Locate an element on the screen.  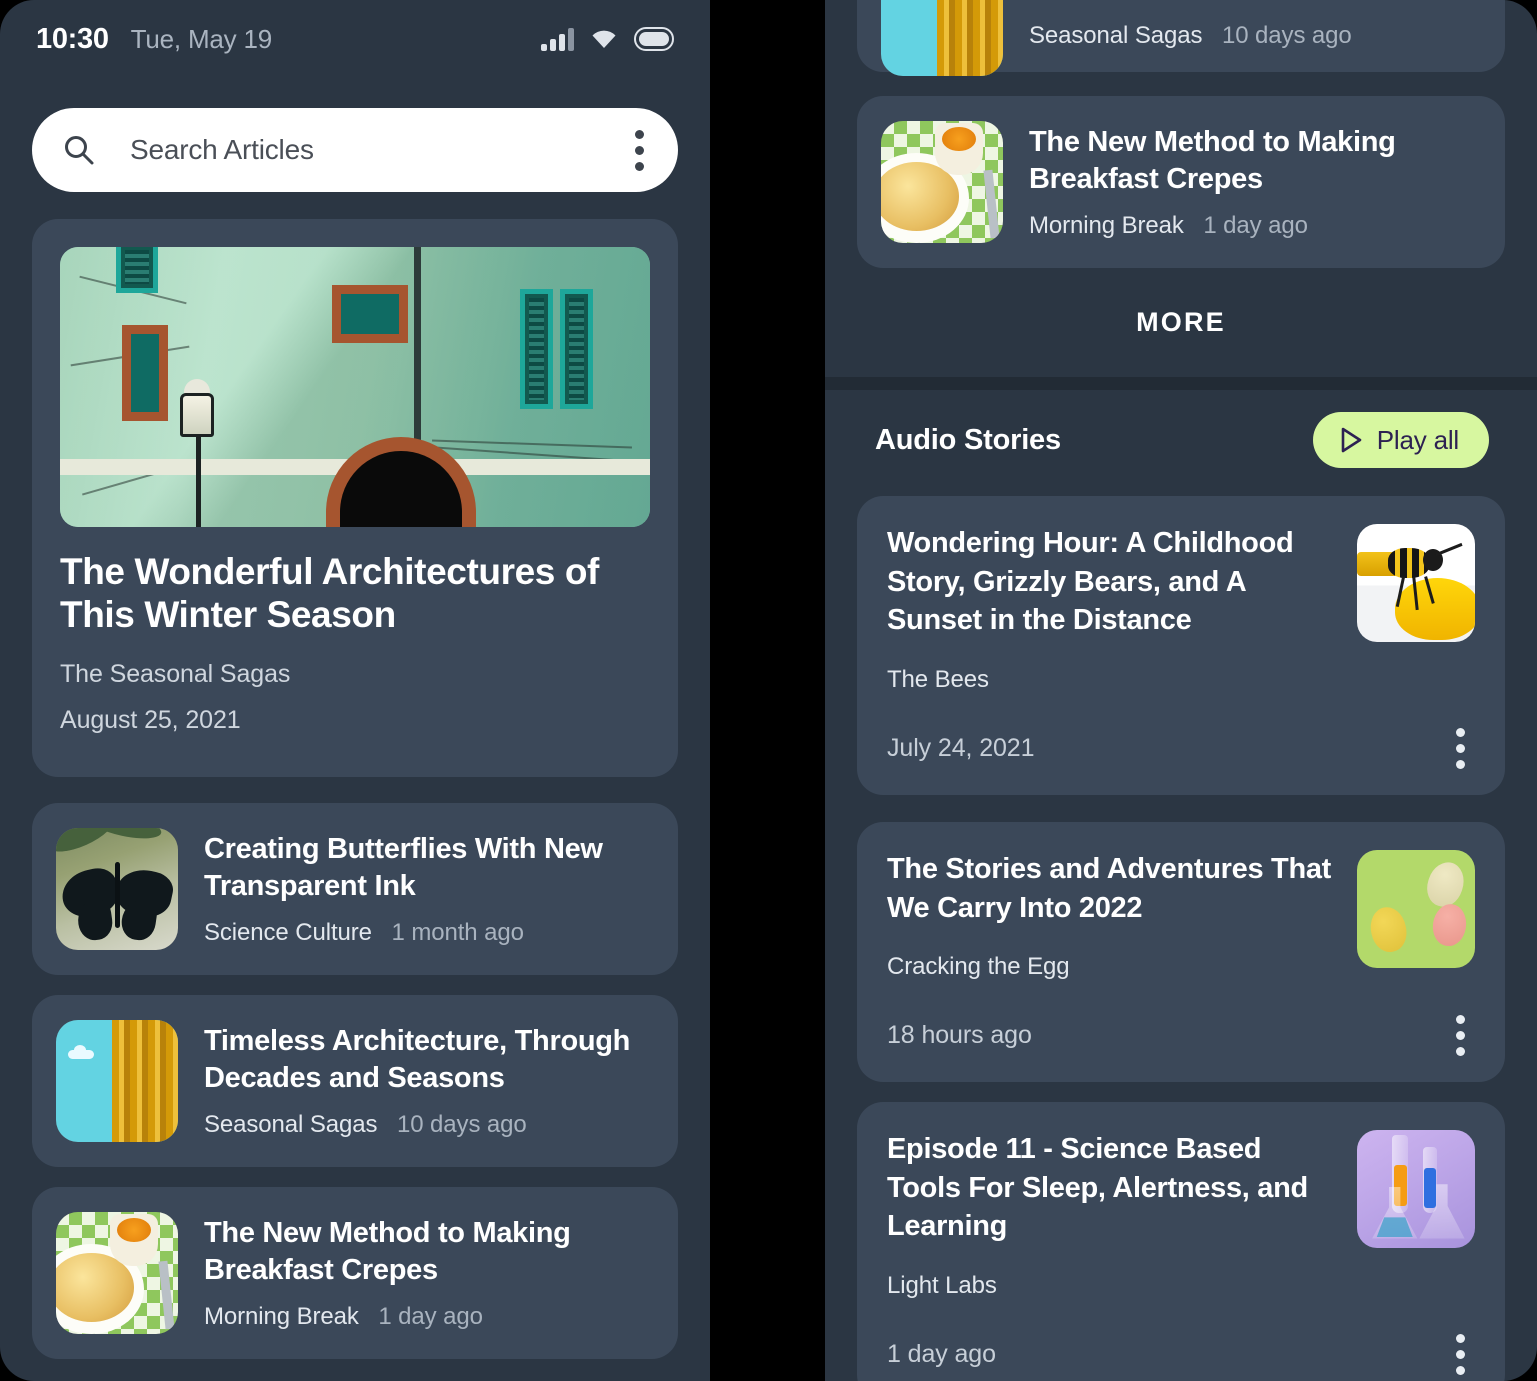
section-divider is located at coordinates (1181, 383).